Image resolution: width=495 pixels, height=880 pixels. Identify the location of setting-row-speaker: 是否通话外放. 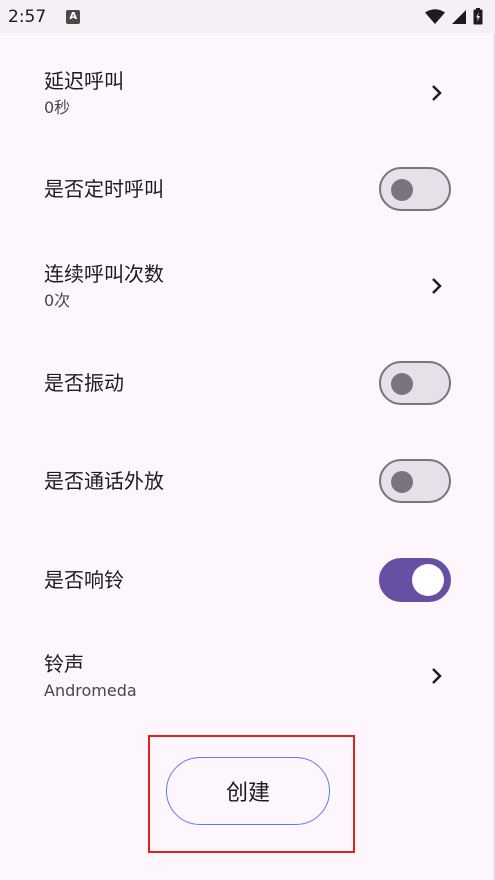
(247, 481).